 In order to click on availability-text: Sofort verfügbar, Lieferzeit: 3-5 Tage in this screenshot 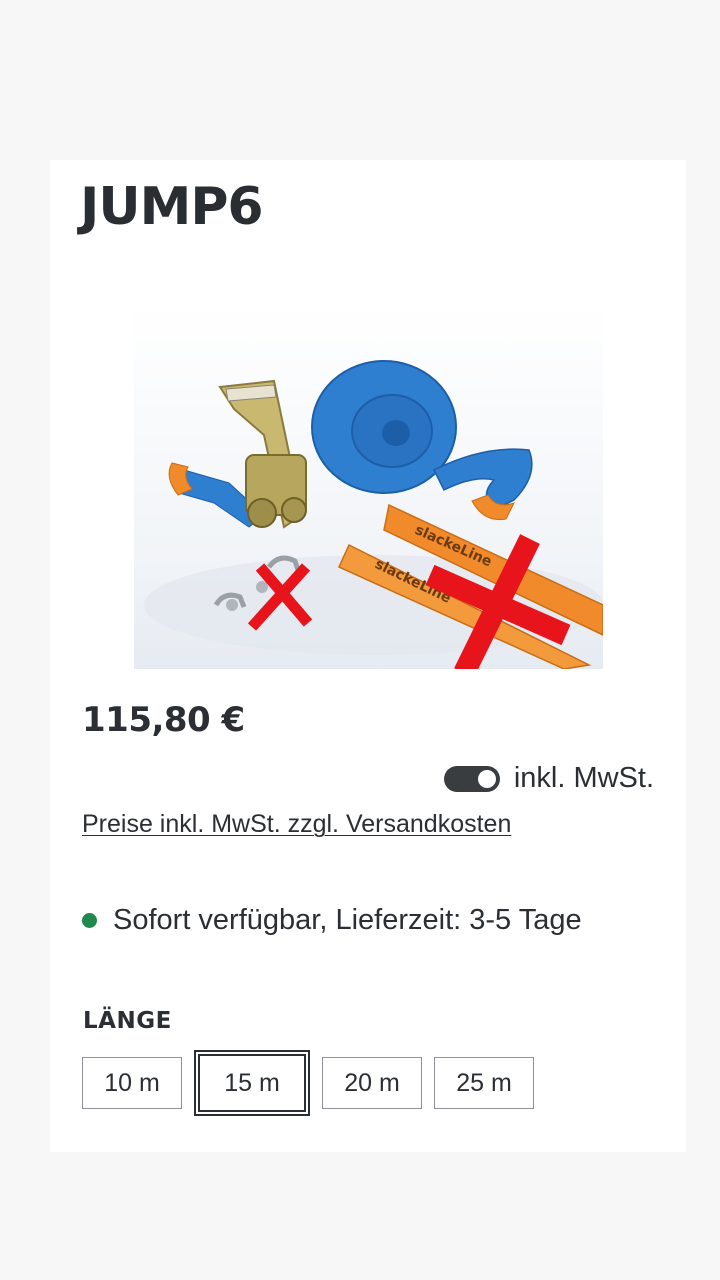, I will do `click(347, 920)`.